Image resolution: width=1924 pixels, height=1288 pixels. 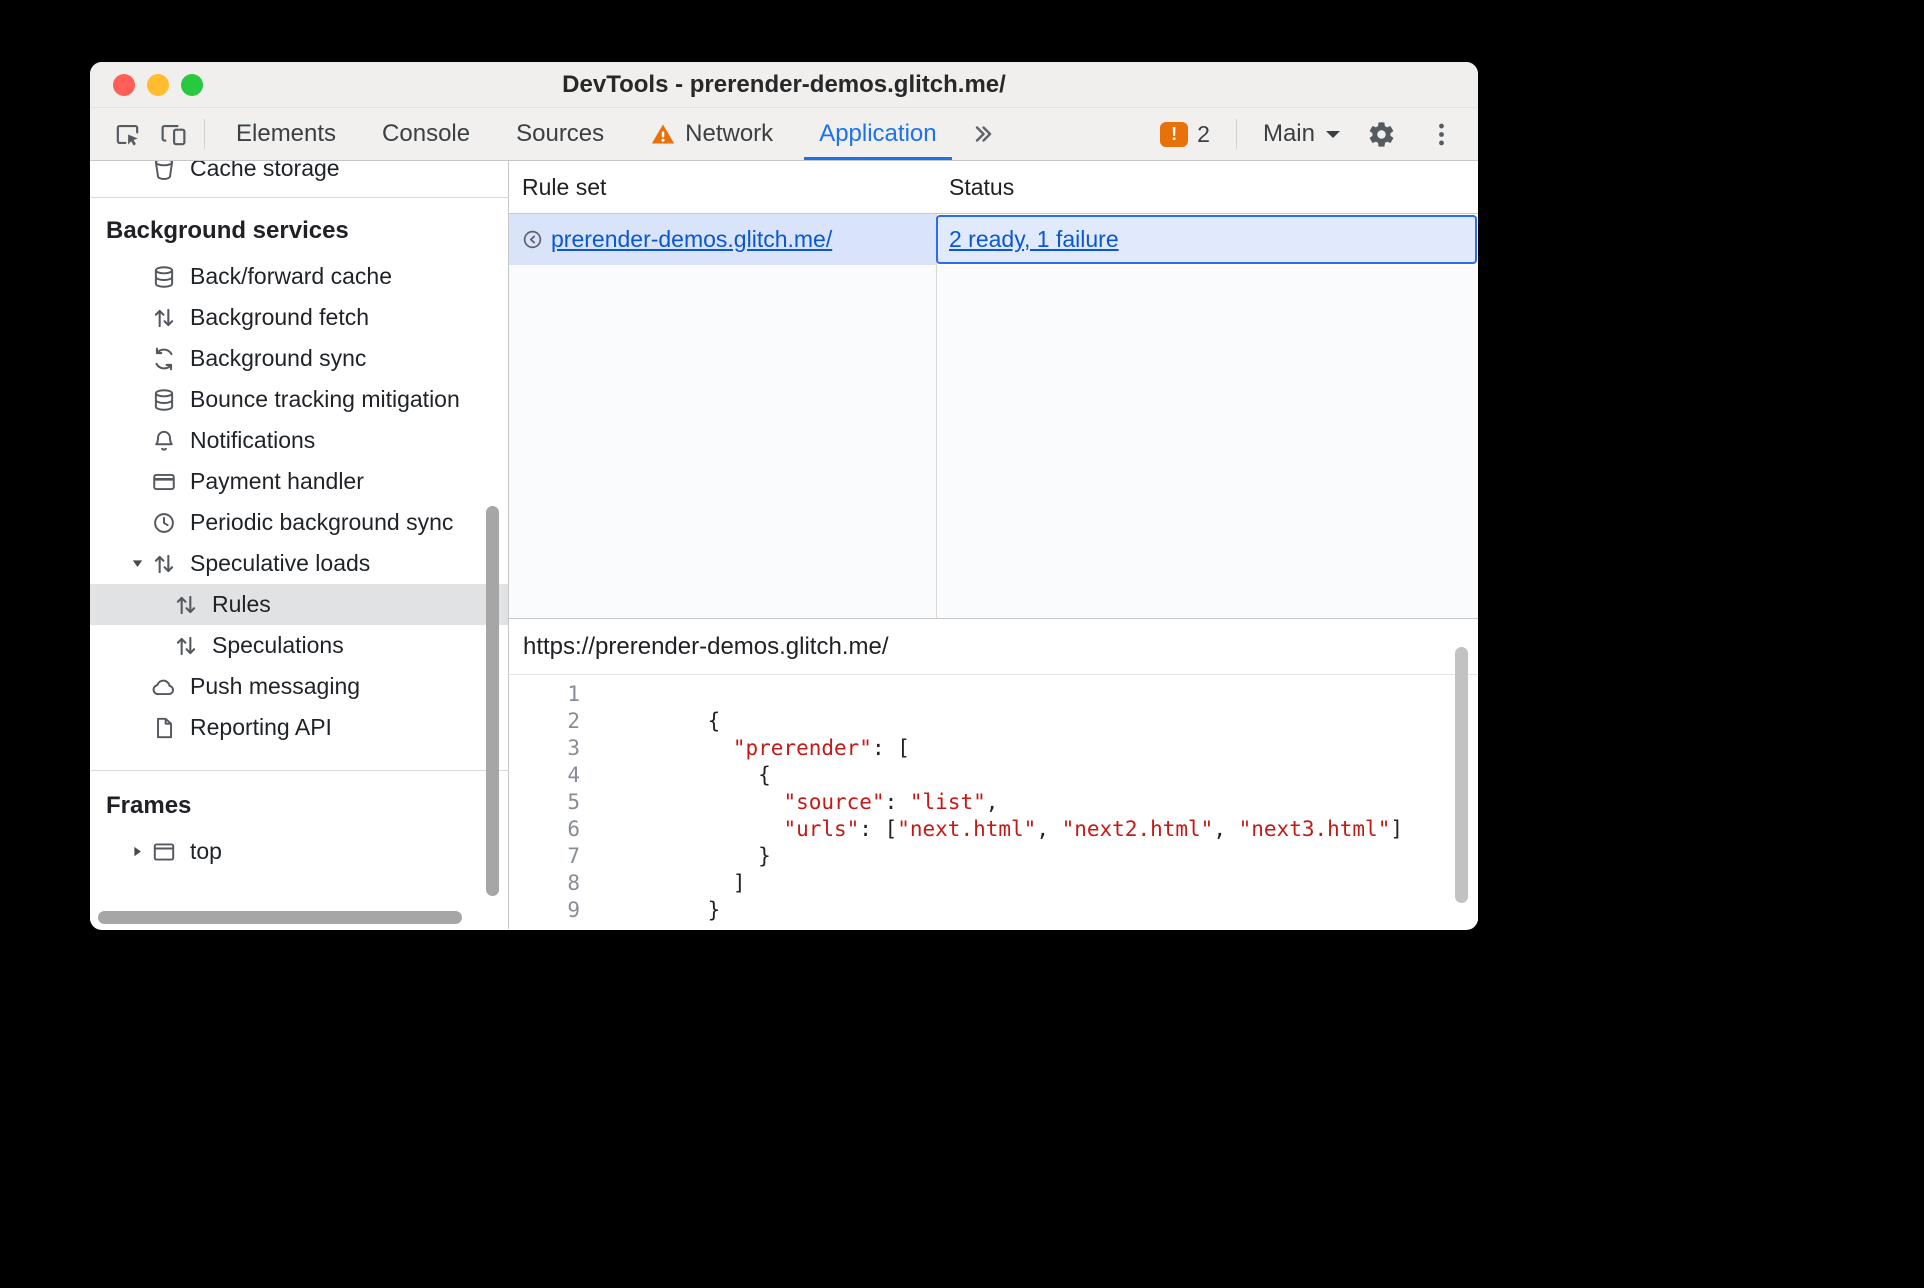 What do you see at coordinates (993, 647) in the screenshot?
I see `rule-set-source-url: https://prerender-demos.glitch.me/` at bounding box center [993, 647].